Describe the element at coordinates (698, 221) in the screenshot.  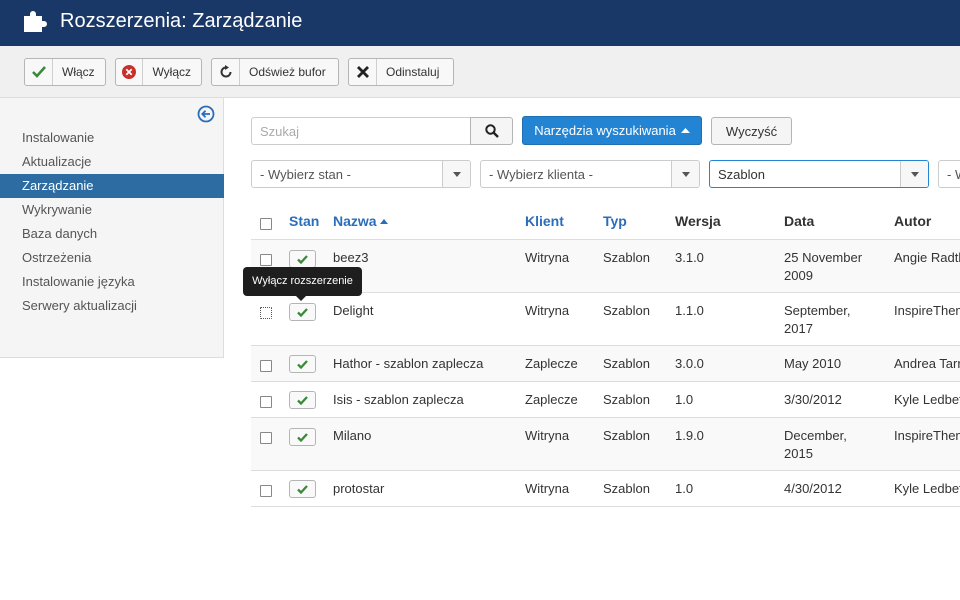
I see `column-header-version: Wersja` at that location.